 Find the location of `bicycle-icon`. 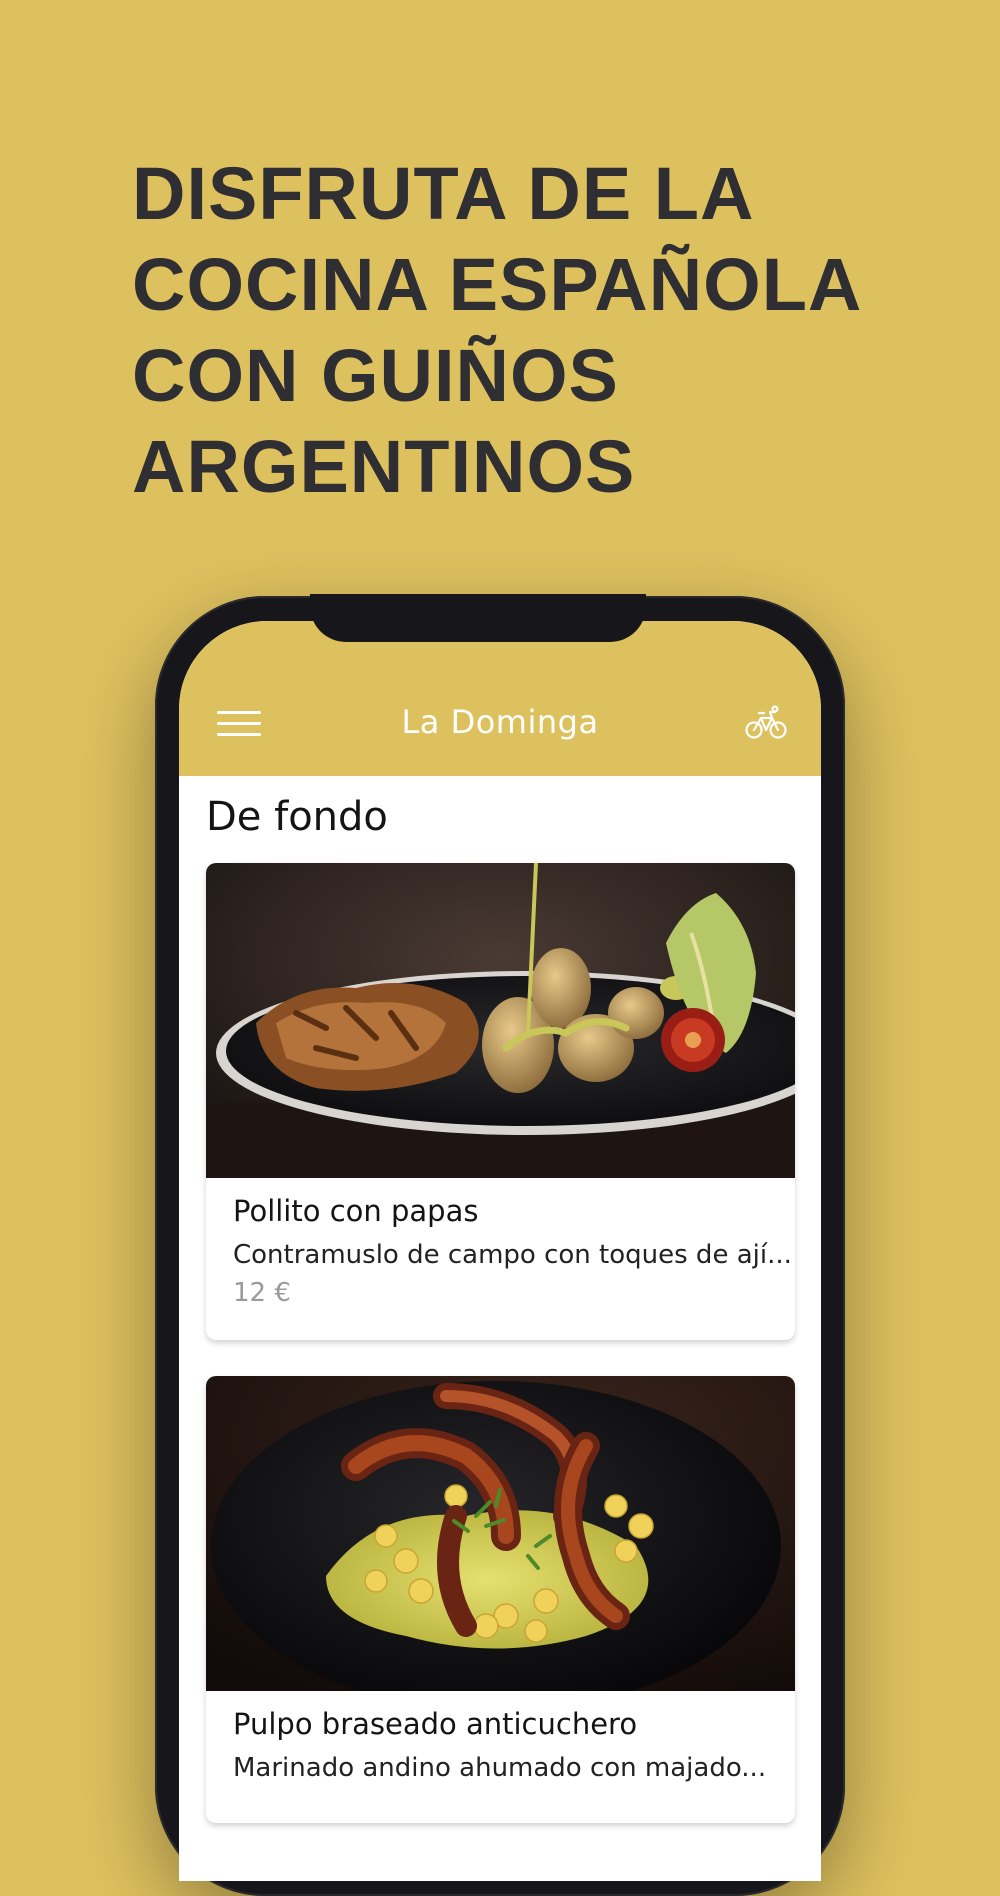

bicycle-icon is located at coordinates (766, 723).